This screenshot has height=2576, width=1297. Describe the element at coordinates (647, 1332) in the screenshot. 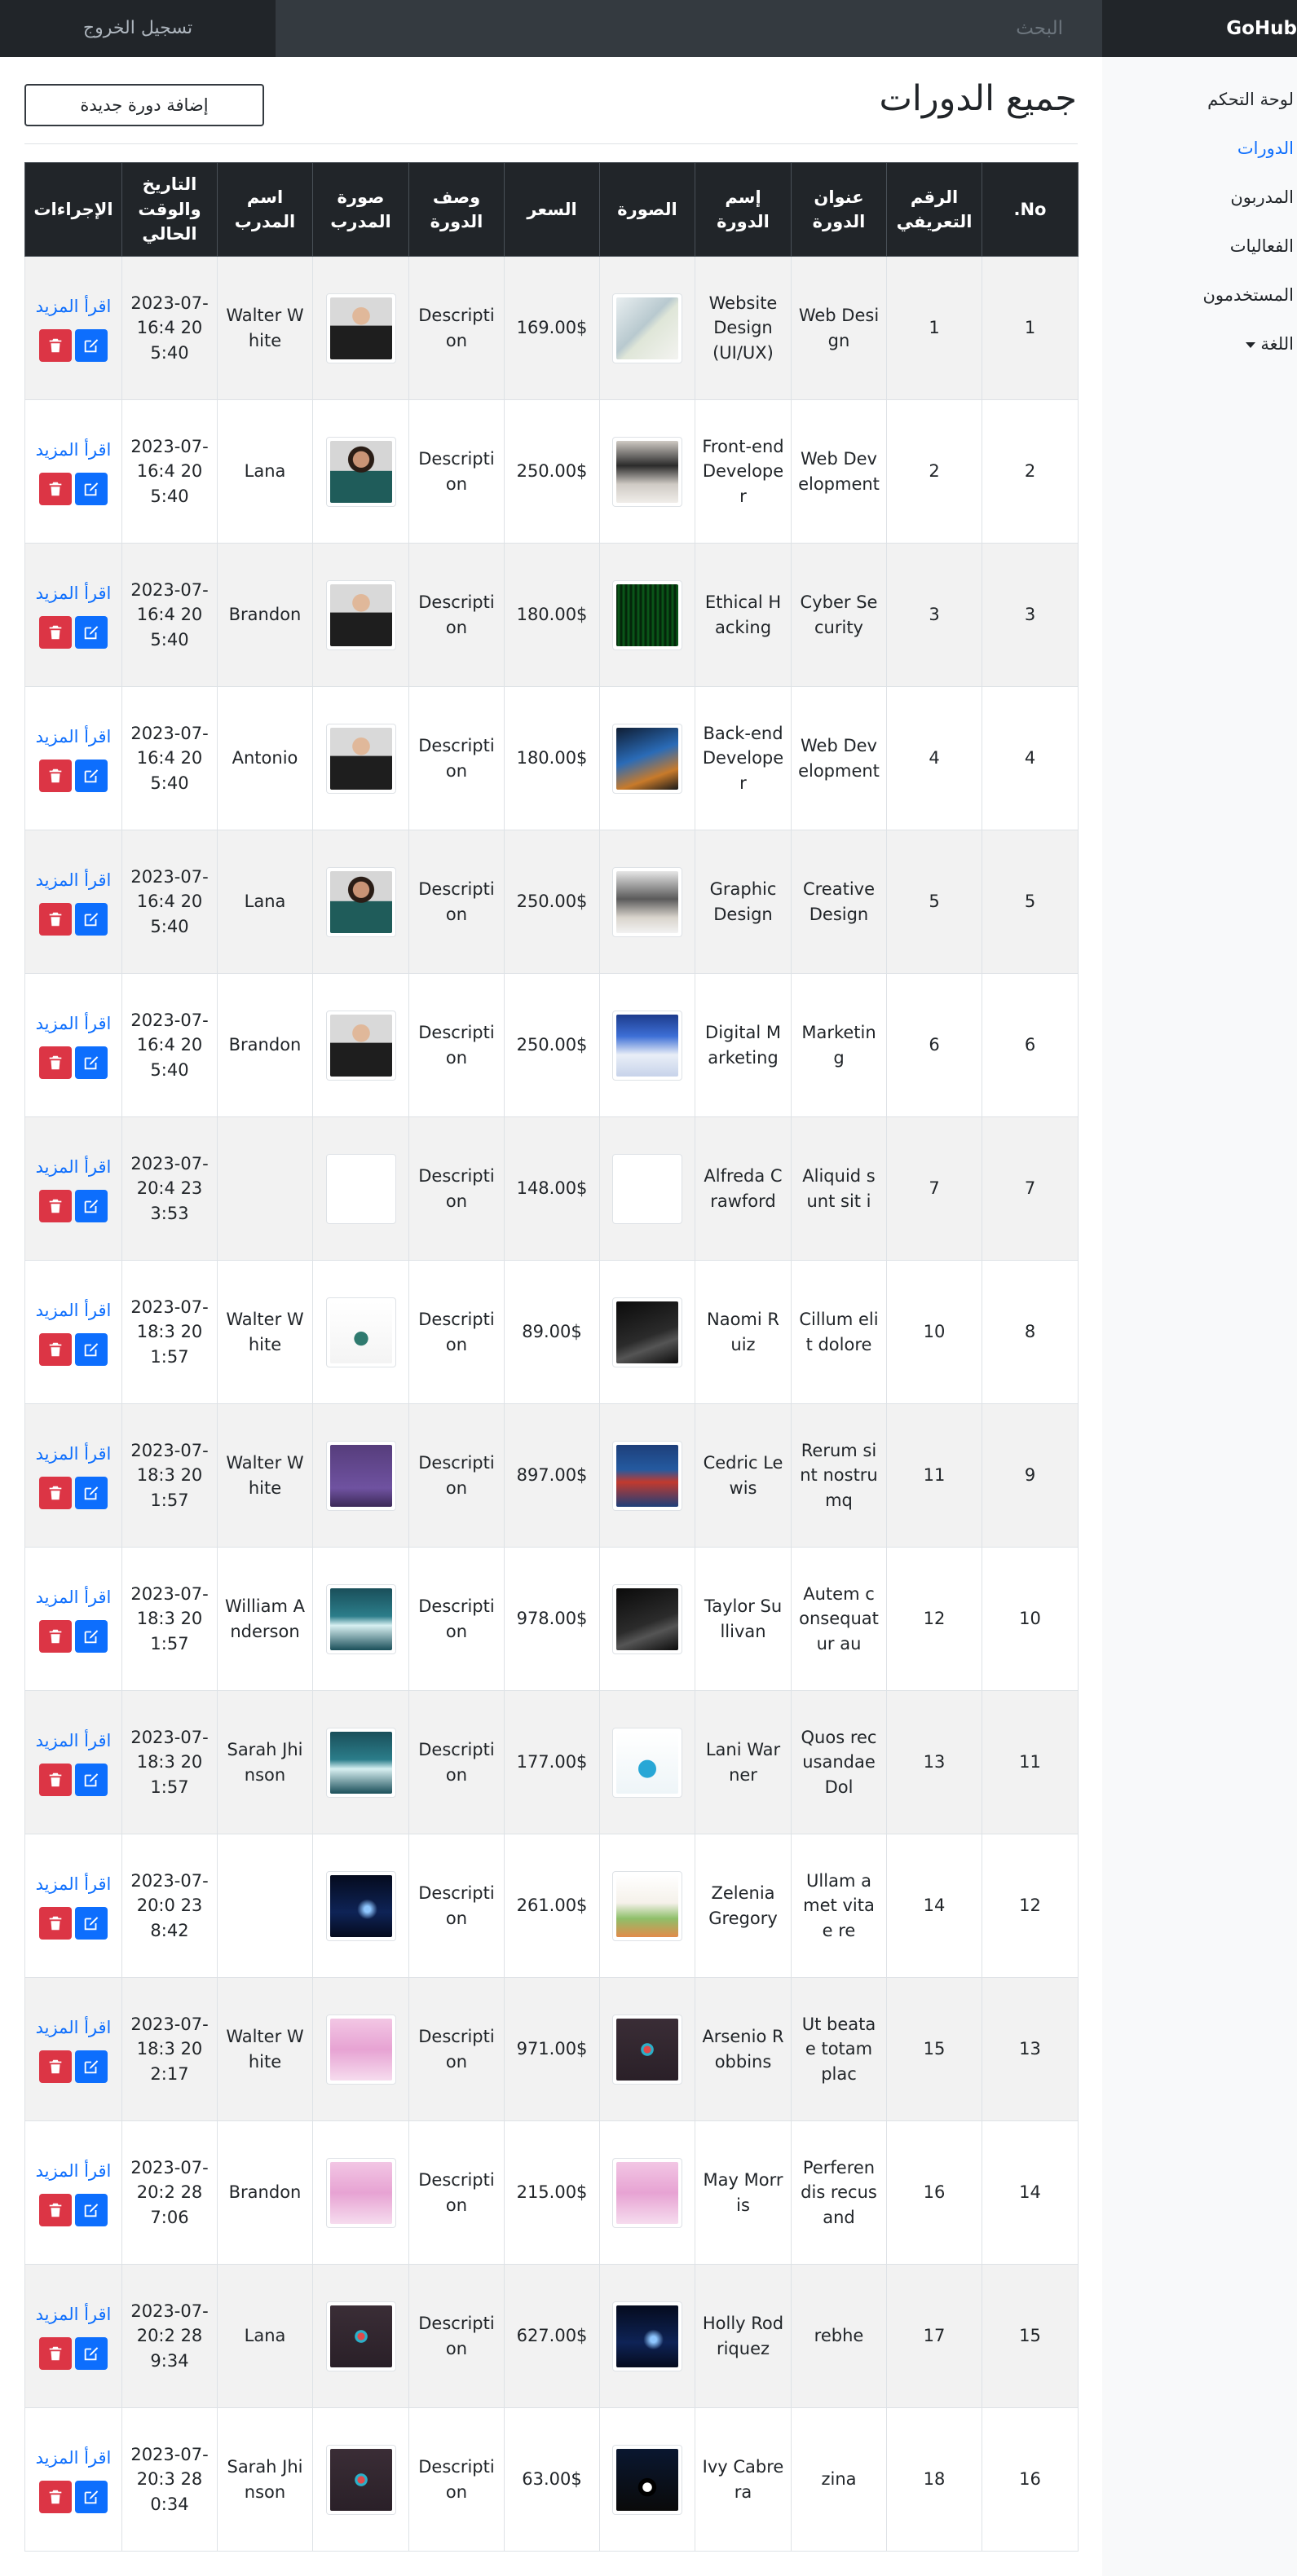

I see `dark-book-cover` at that location.